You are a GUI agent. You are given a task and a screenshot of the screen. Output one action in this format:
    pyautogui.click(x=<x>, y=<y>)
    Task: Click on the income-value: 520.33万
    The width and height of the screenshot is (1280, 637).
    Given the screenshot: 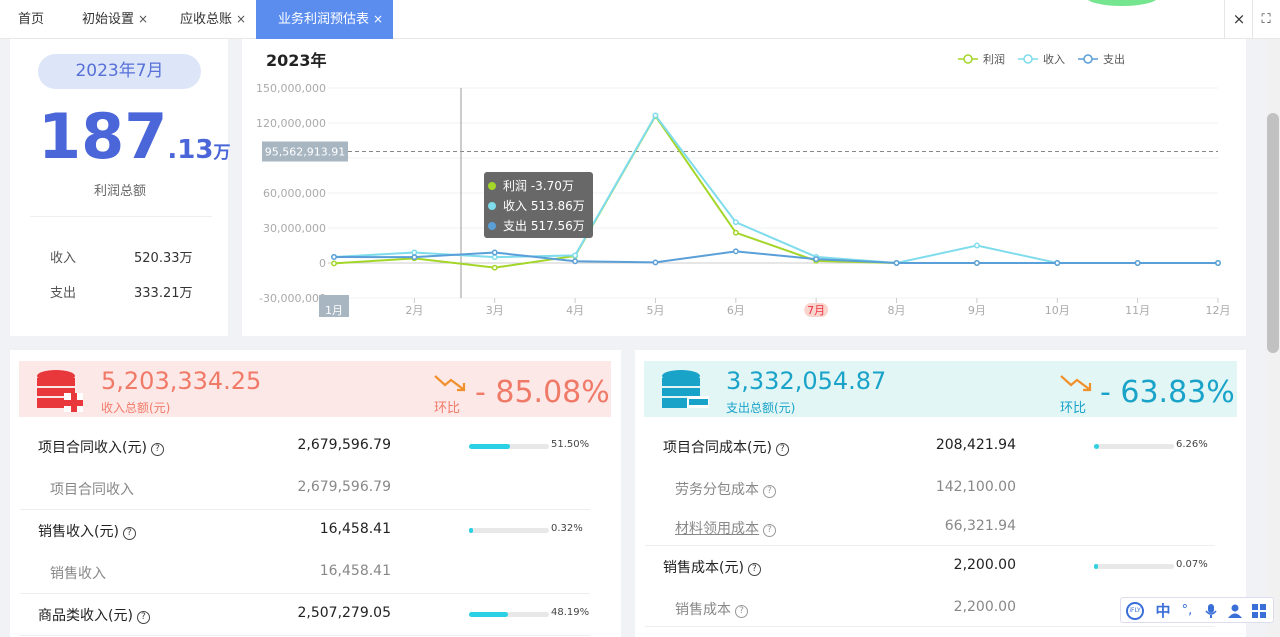 What is the action you would take?
    pyautogui.click(x=163, y=258)
    